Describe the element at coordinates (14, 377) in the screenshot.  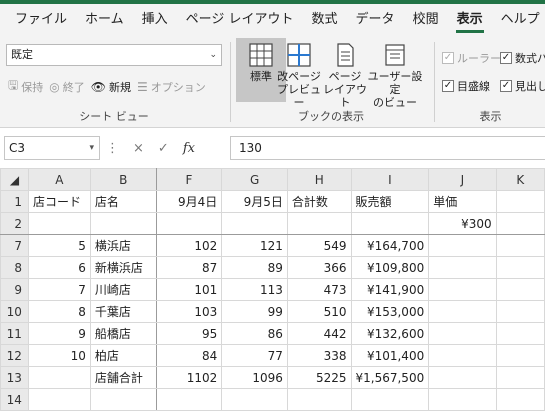
I see `row-header: 13` at that location.